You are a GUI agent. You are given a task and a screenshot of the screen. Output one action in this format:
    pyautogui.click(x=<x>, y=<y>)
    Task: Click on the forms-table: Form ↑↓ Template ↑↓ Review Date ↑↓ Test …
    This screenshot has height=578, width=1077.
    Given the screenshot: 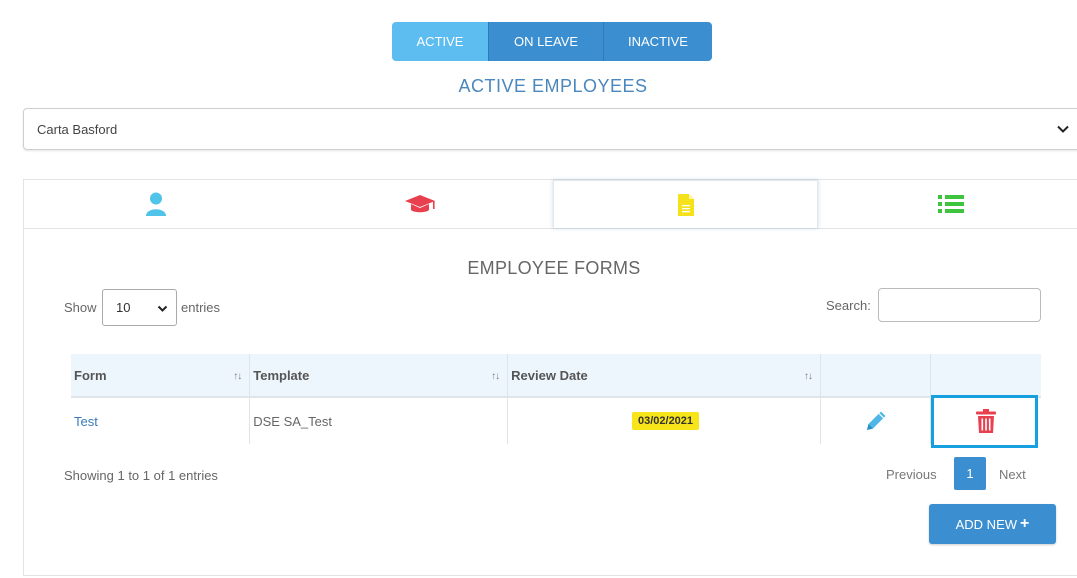 What is the action you would take?
    pyautogui.click(x=556, y=401)
    